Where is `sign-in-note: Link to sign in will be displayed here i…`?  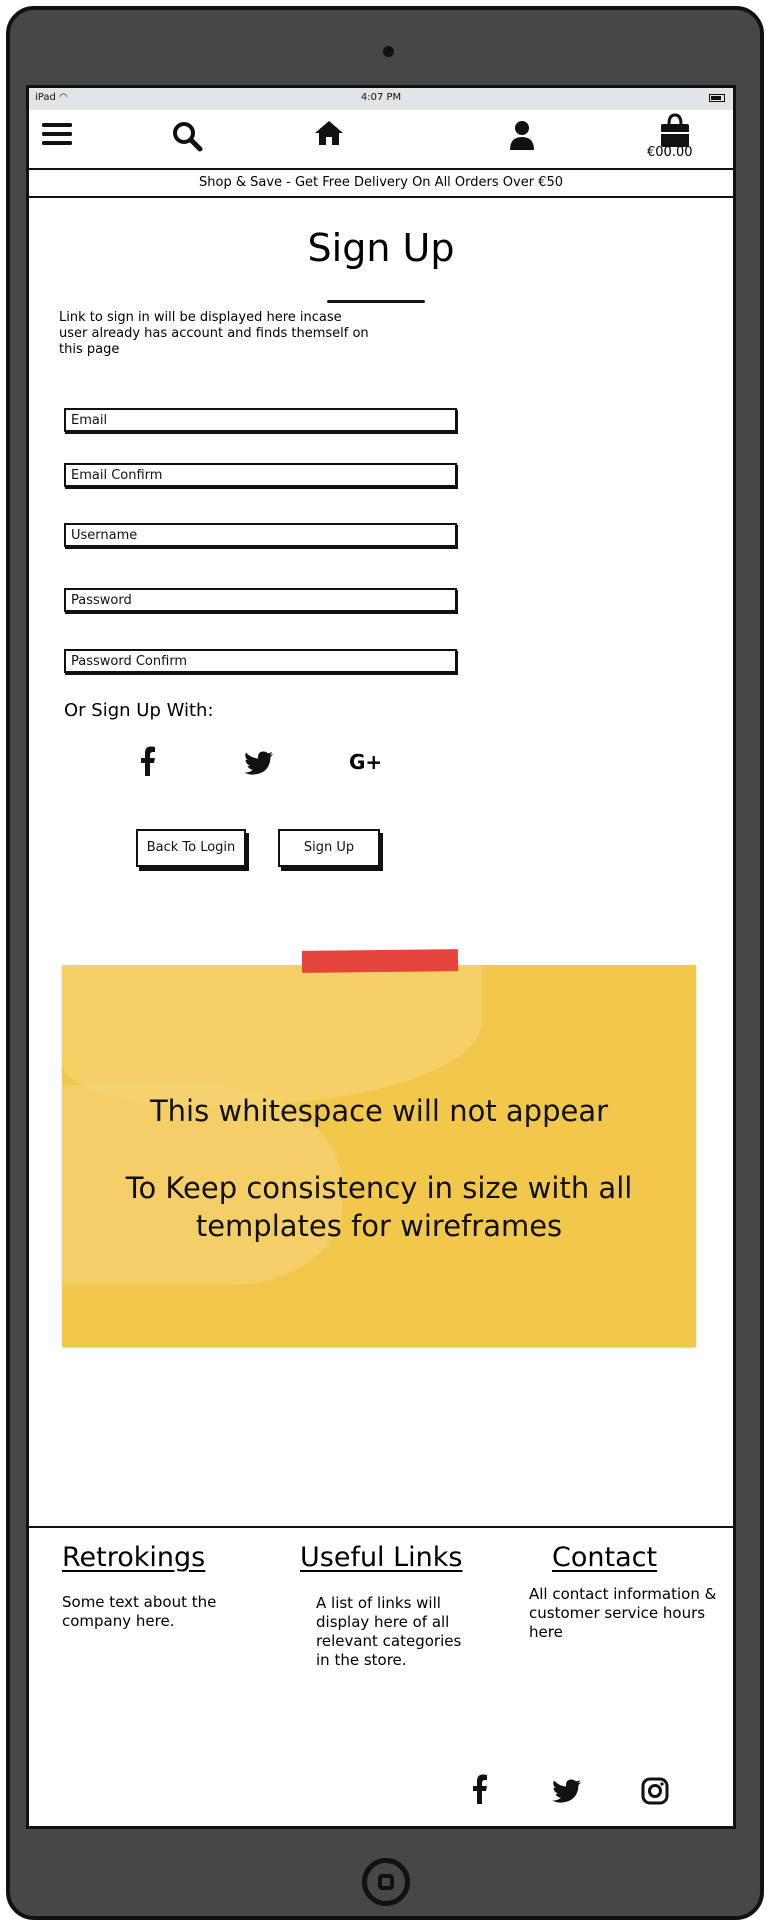
sign-in-note: Link to sign in will be displayed here i… is located at coordinates (214, 333).